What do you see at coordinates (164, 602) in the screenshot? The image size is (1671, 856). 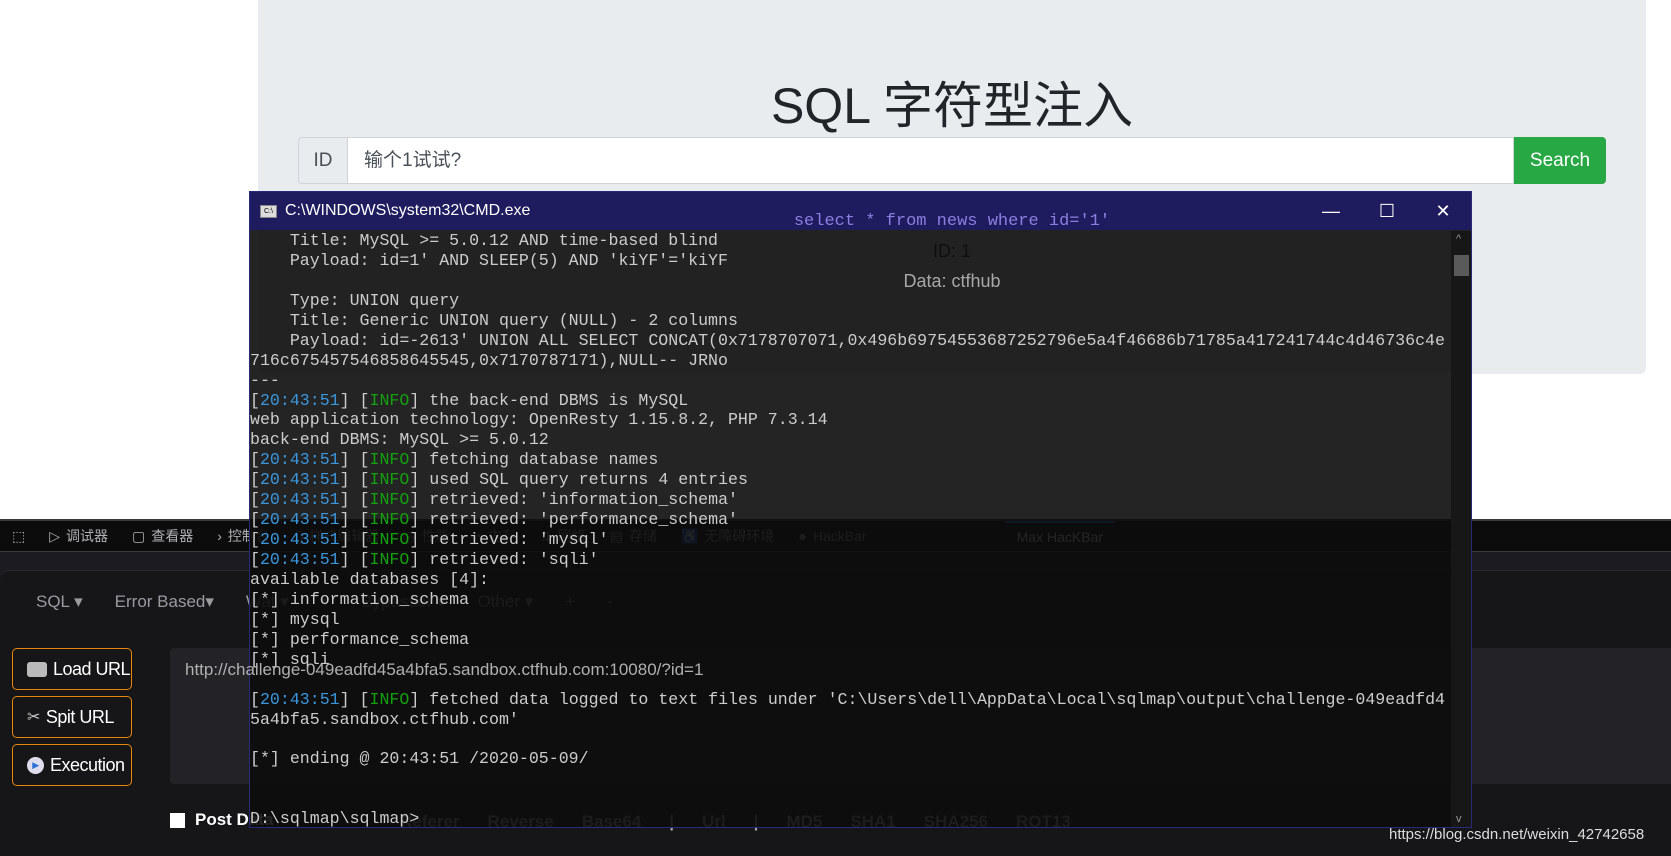 I see `hackbar-menu-item: Error Based▾` at bounding box center [164, 602].